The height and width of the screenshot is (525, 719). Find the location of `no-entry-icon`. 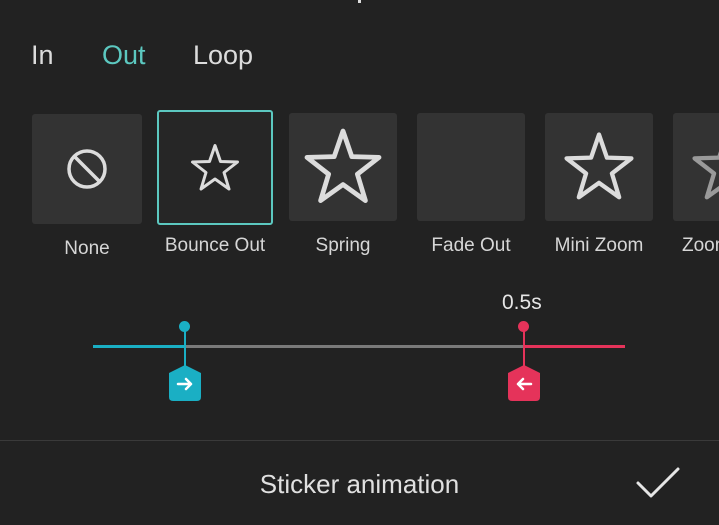

no-entry-icon is located at coordinates (87, 169).